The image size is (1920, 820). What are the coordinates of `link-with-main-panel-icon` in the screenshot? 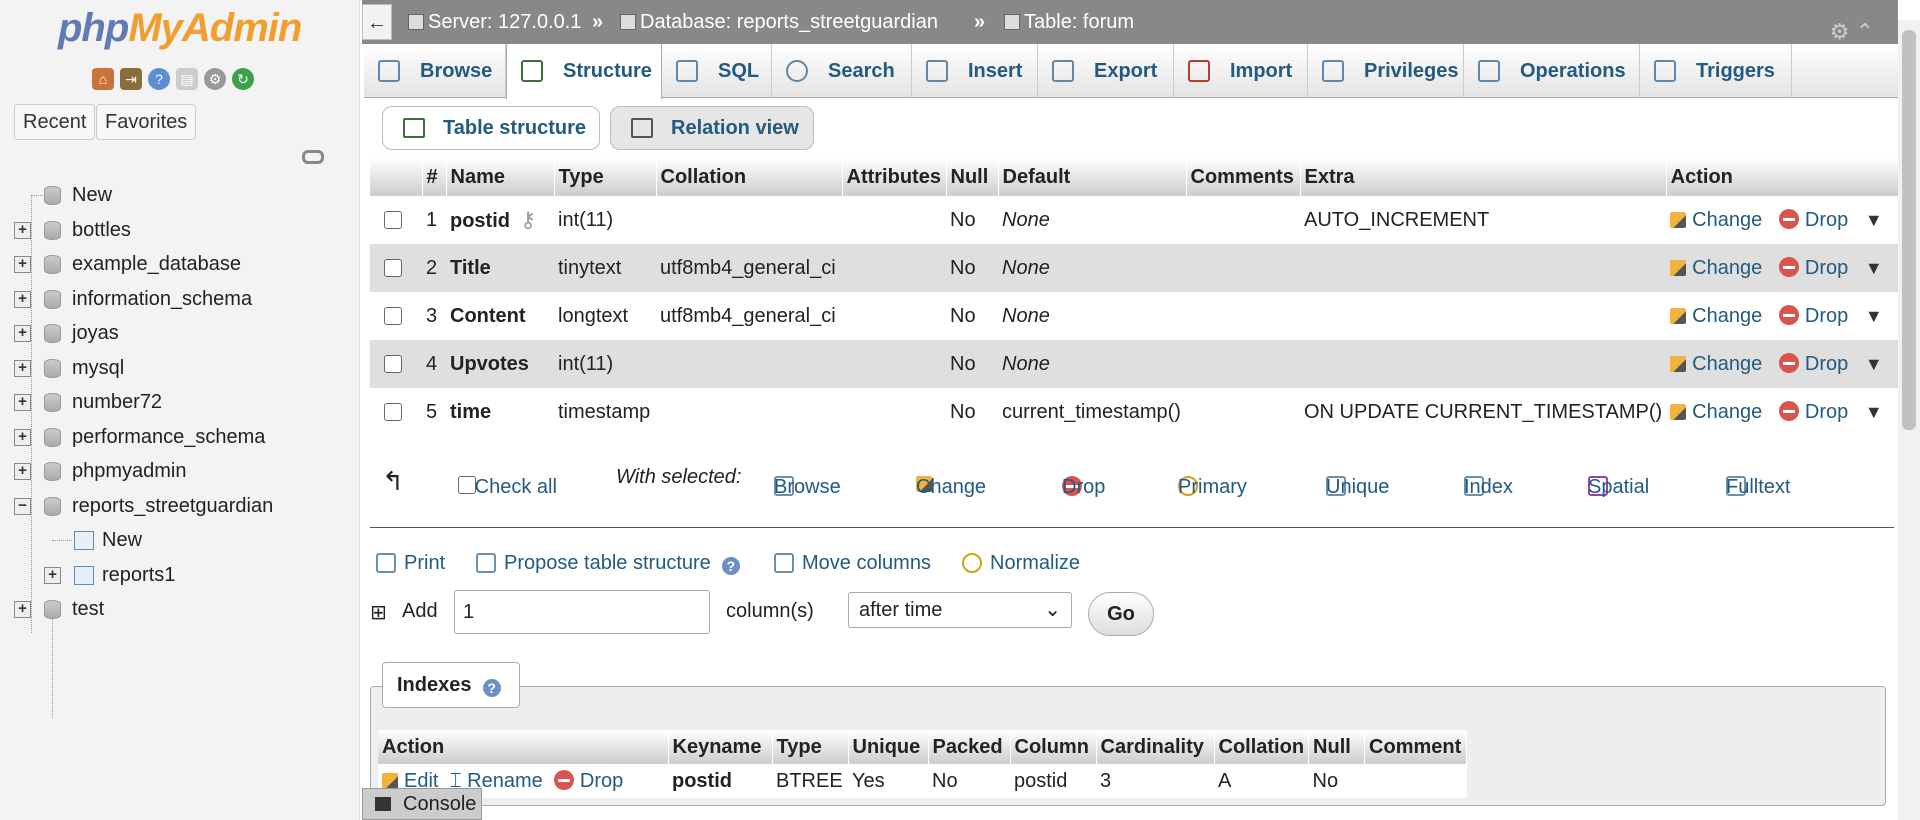 It's located at (313, 157).